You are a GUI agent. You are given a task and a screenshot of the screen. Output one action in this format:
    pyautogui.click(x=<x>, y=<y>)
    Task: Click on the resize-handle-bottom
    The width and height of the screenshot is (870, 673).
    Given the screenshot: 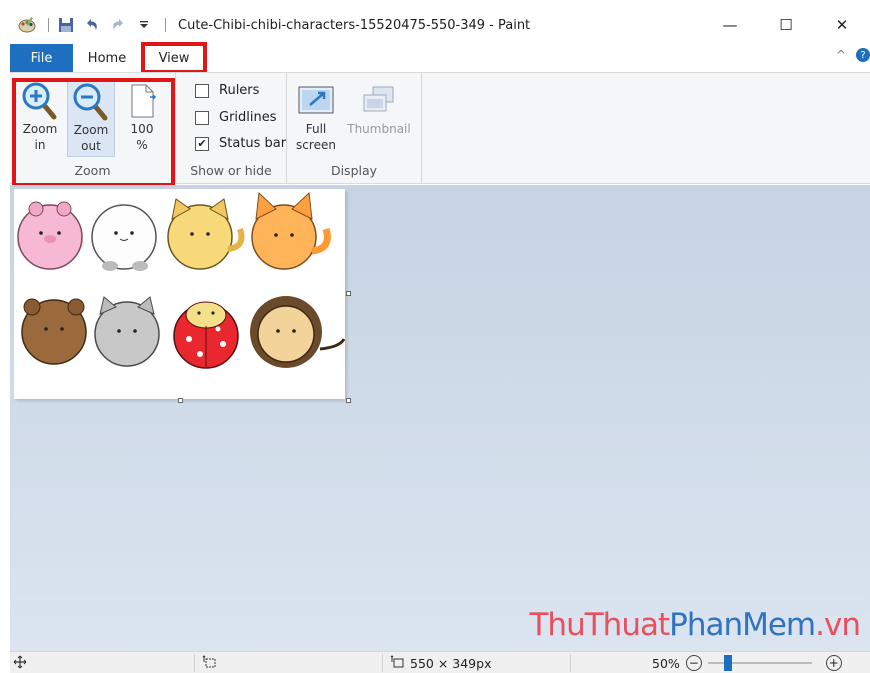 What is the action you would take?
    pyautogui.click(x=180, y=400)
    